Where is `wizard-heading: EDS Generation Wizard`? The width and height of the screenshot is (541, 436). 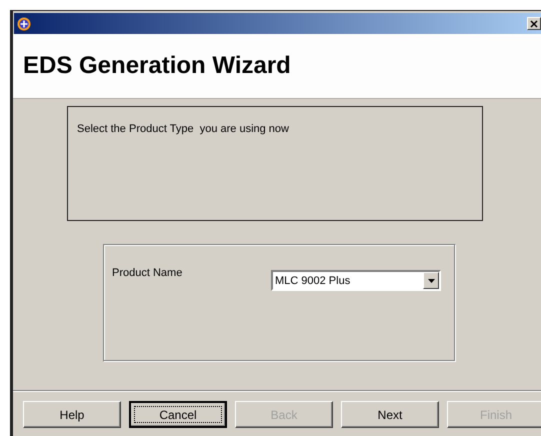
wizard-heading: EDS Generation Wizard is located at coordinates (157, 66).